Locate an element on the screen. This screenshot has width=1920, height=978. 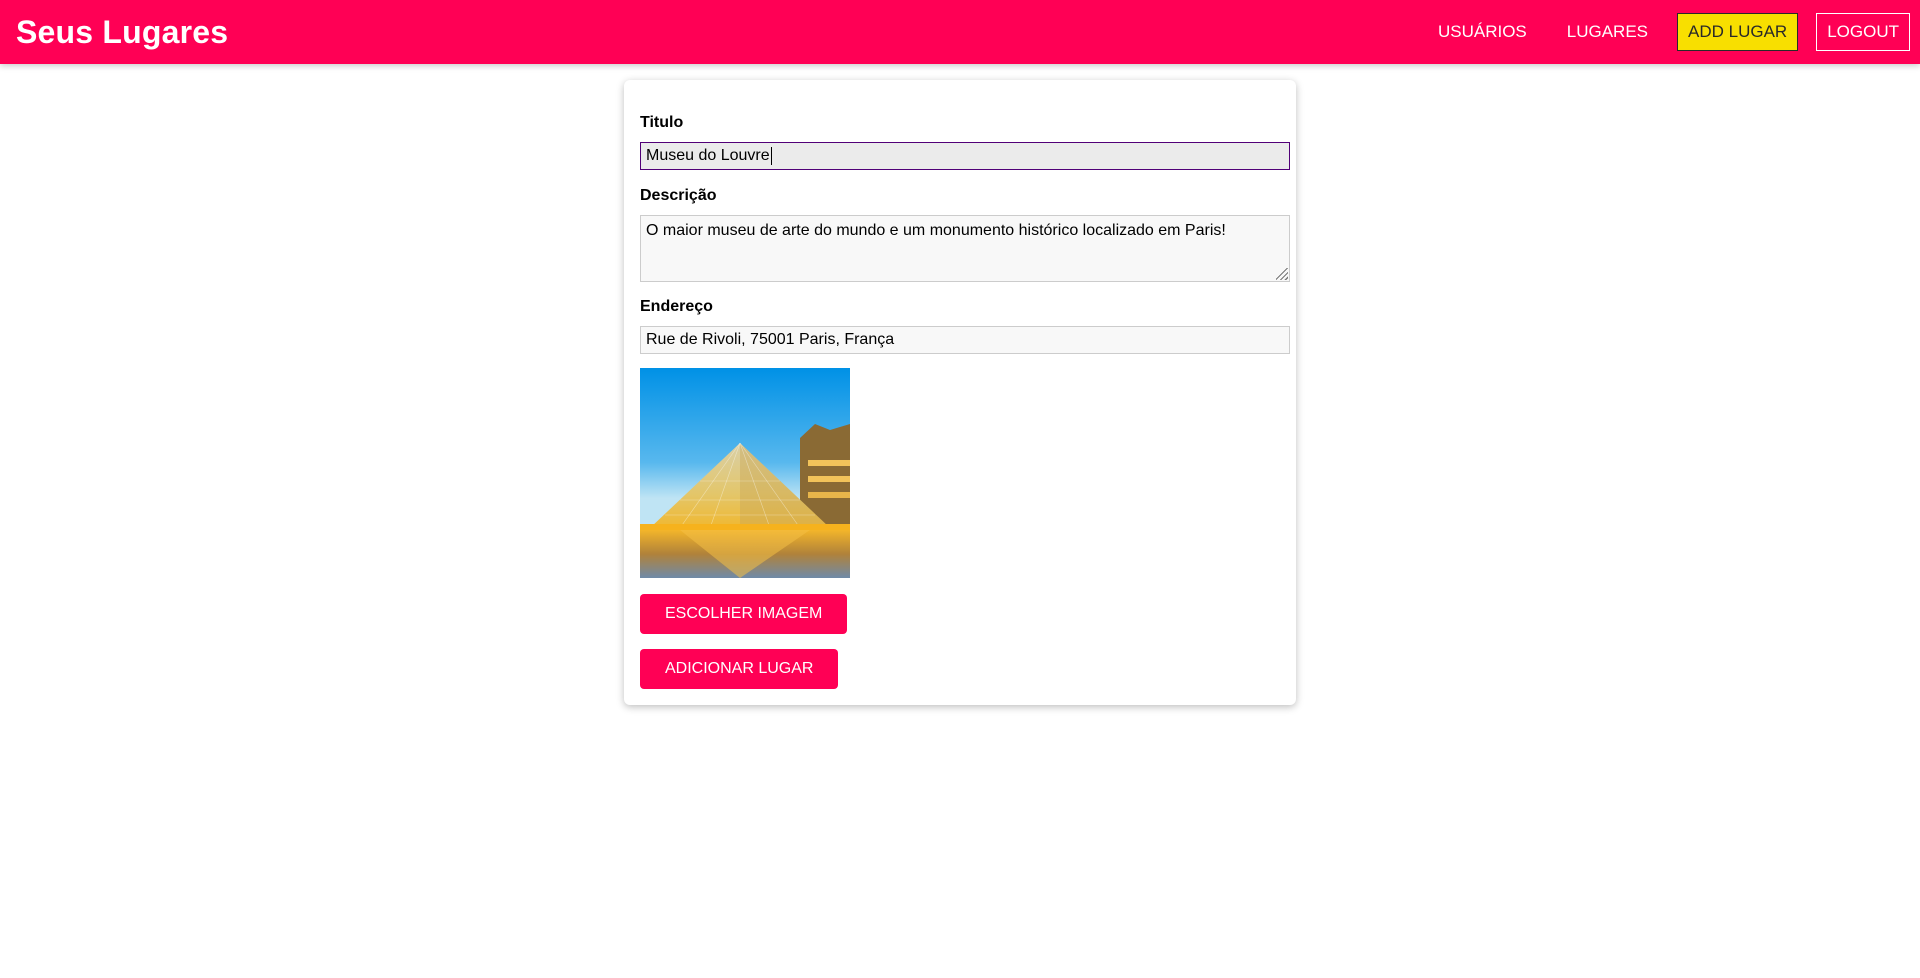
louvre-pyramid-image is located at coordinates (745, 473).